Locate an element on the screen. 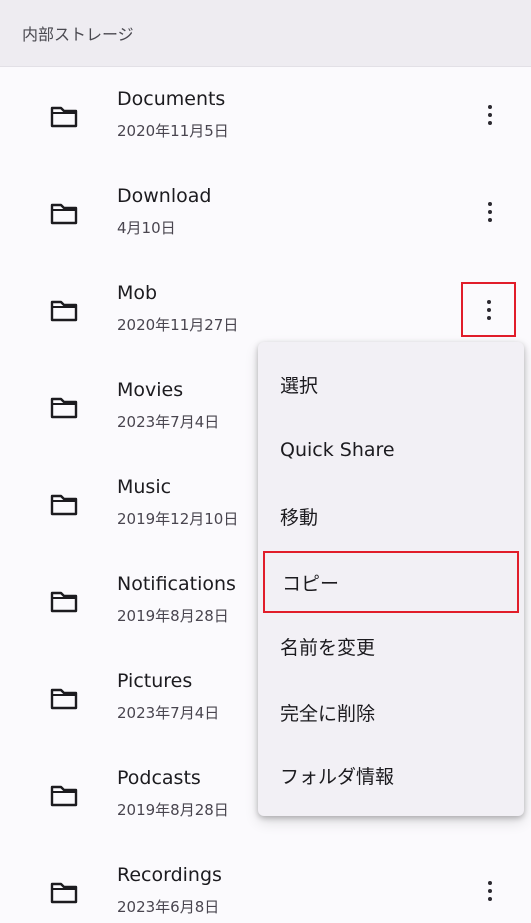 The height and width of the screenshot is (923, 531). menu-item-label: コピー is located at coordinates (311, 583).